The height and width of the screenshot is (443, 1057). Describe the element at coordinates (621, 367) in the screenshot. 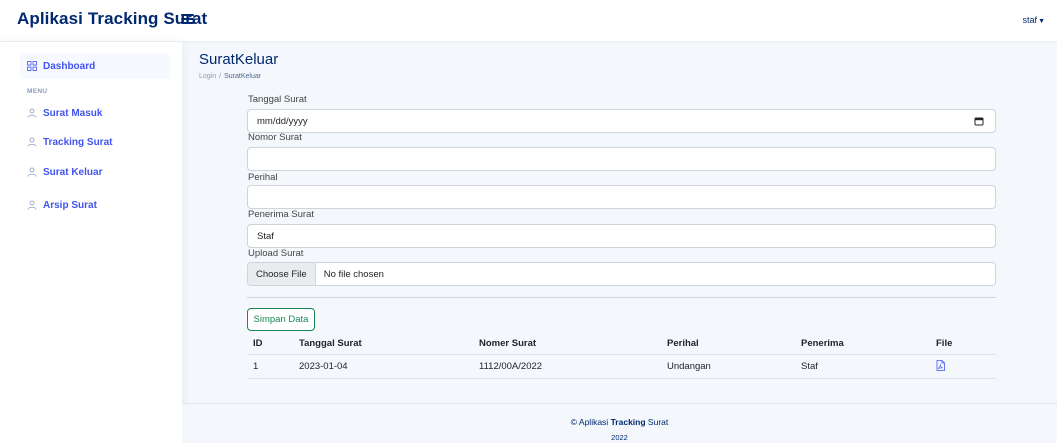

I see `table-row: 1 2023-01-04 1112/00A/2022 Undangan Staf` at that location.